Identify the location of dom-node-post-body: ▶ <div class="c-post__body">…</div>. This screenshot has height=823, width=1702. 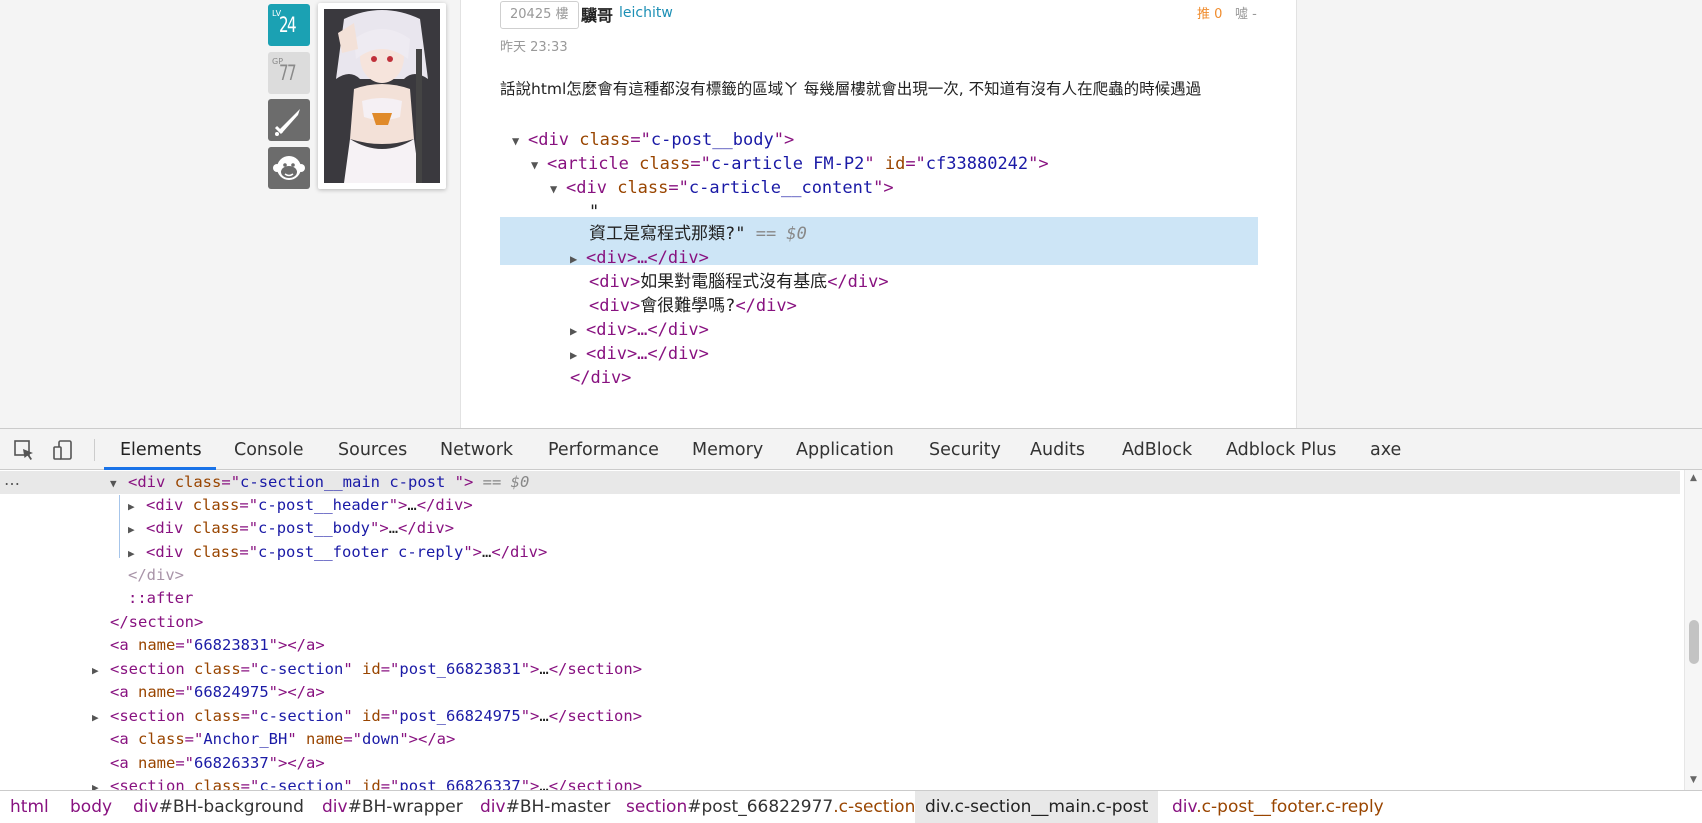
(291, 528).